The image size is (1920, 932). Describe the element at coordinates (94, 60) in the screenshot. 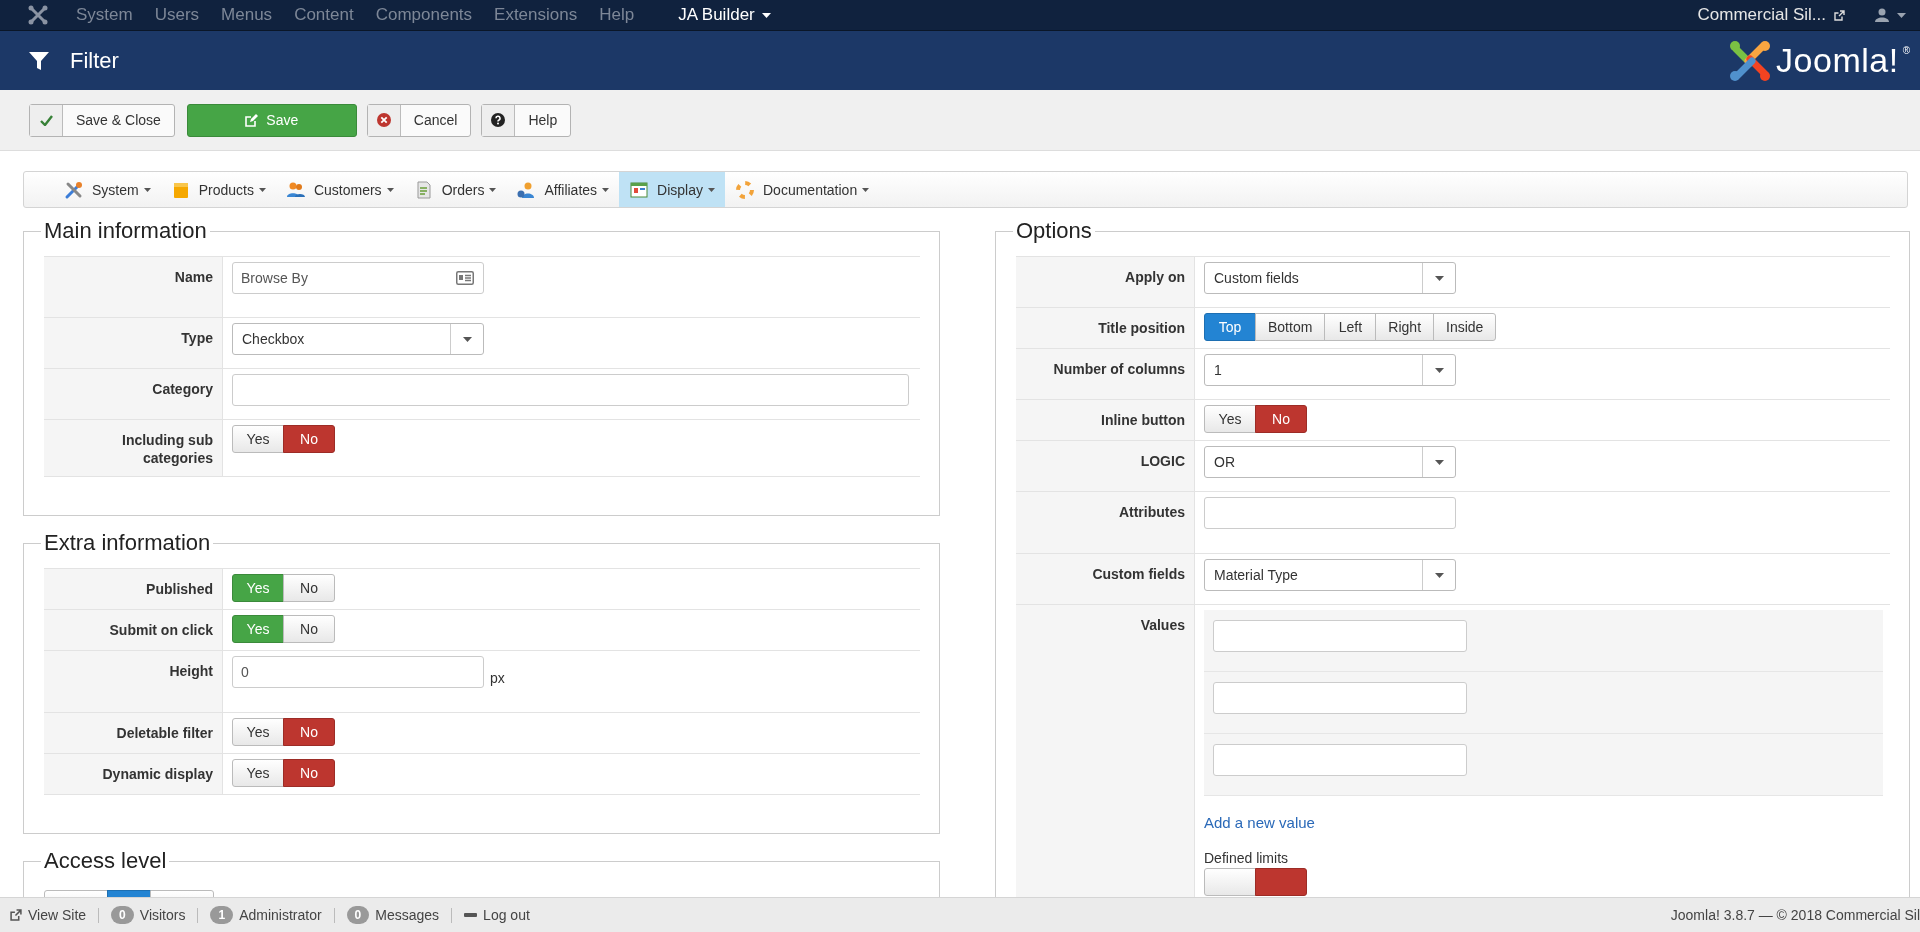

I see `page-title: Filter` at that location.